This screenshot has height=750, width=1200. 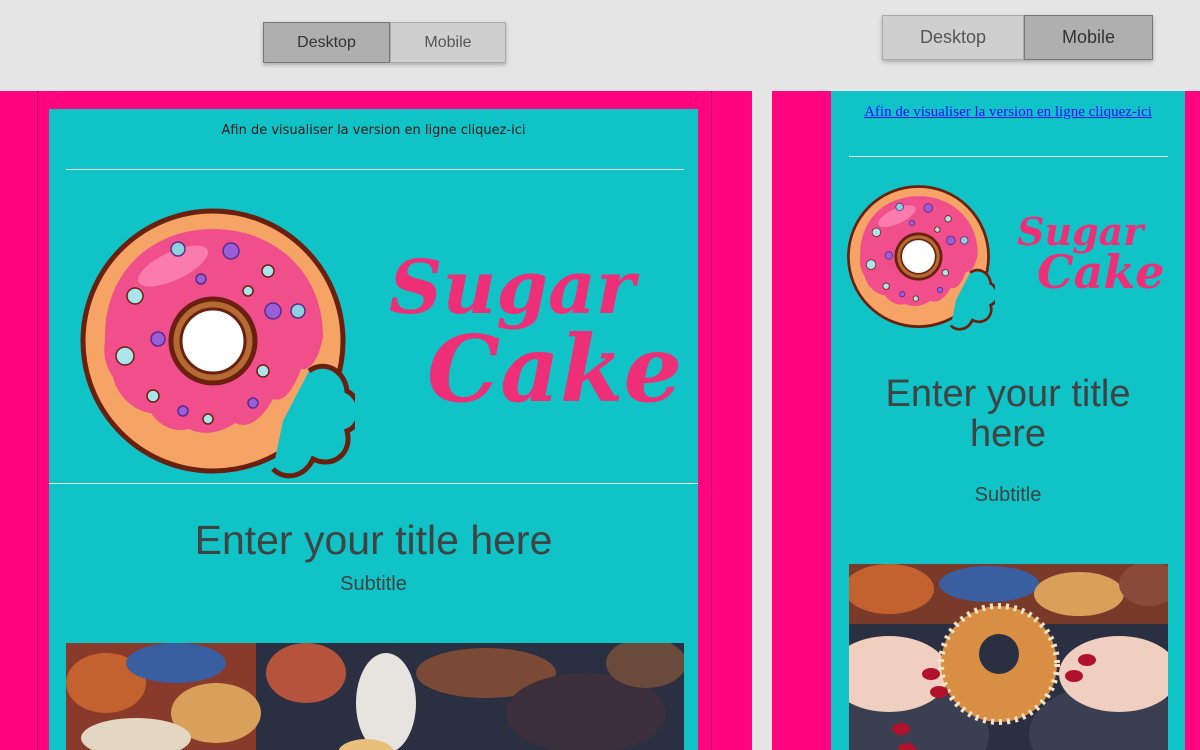 I want to click on view-toggle-desktop-pane: Desktop Mobile, so click(x=384, y=42).